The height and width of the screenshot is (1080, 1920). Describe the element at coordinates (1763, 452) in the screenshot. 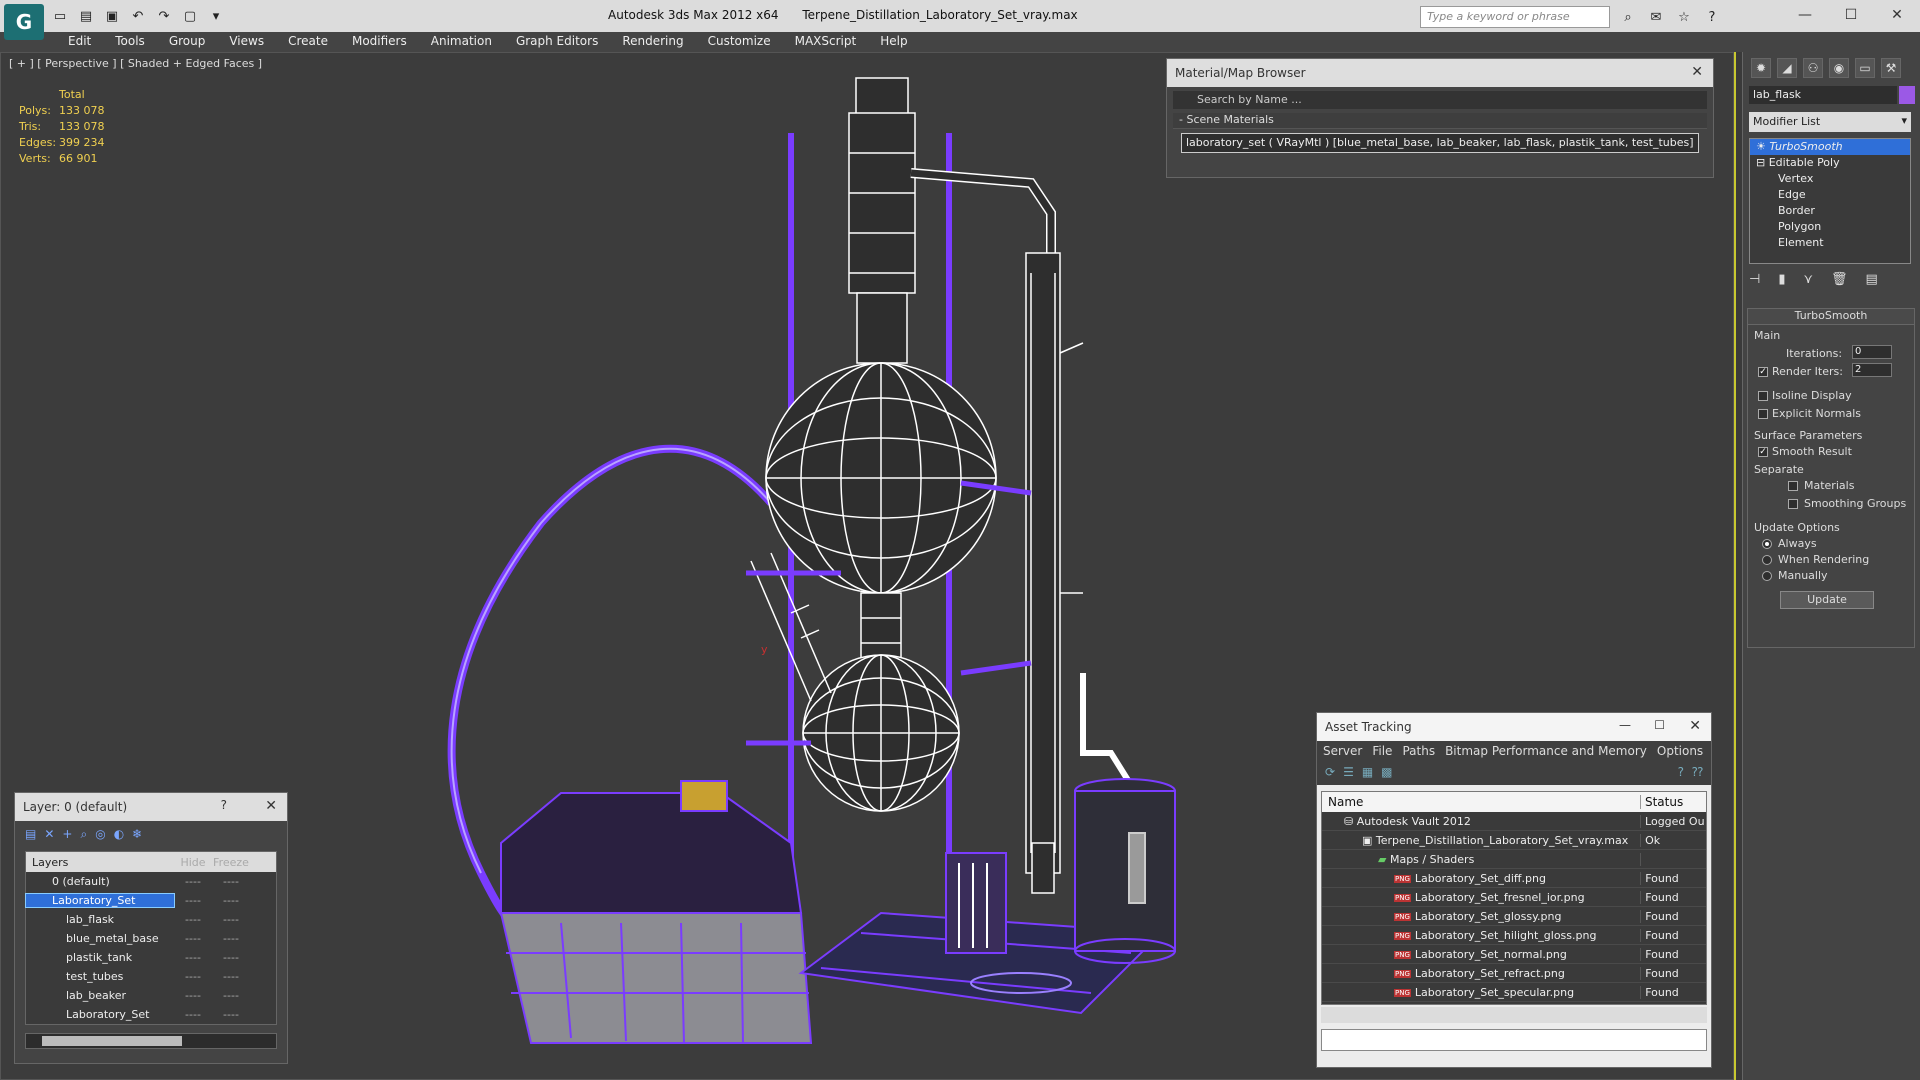

I see `smooth-result-checkbox: ✓` at that location.